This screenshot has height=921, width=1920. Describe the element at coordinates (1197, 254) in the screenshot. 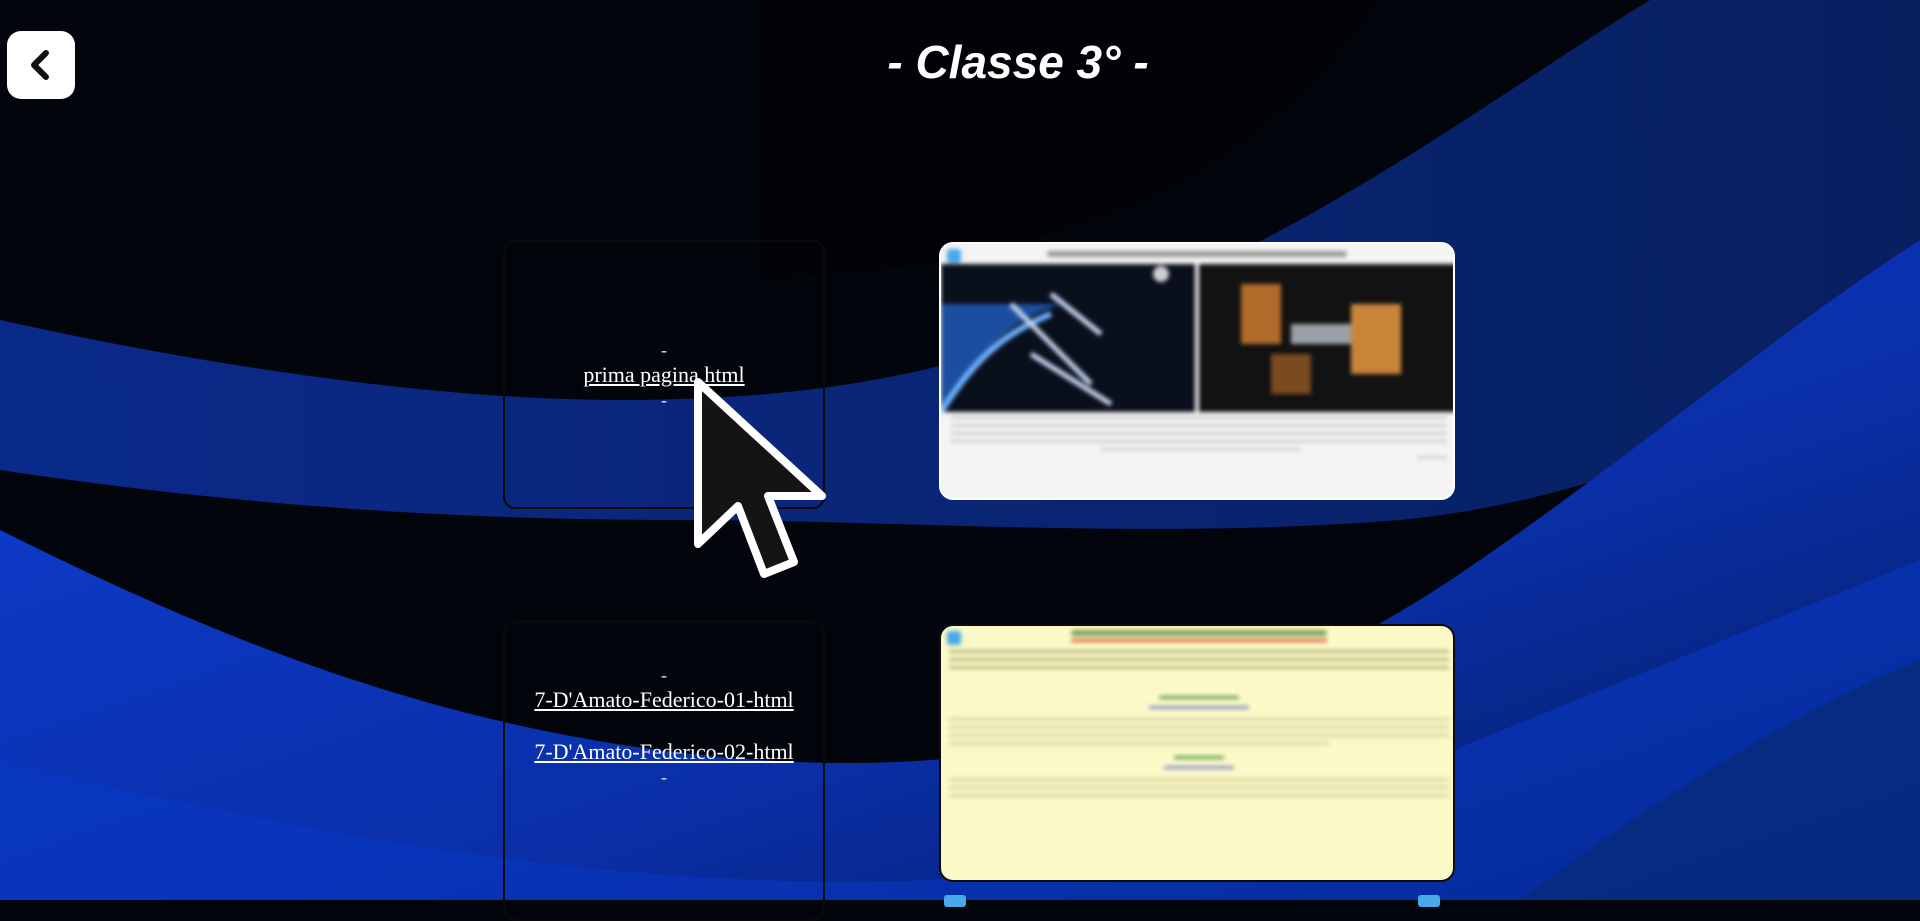

I see `preview-header` at that location.